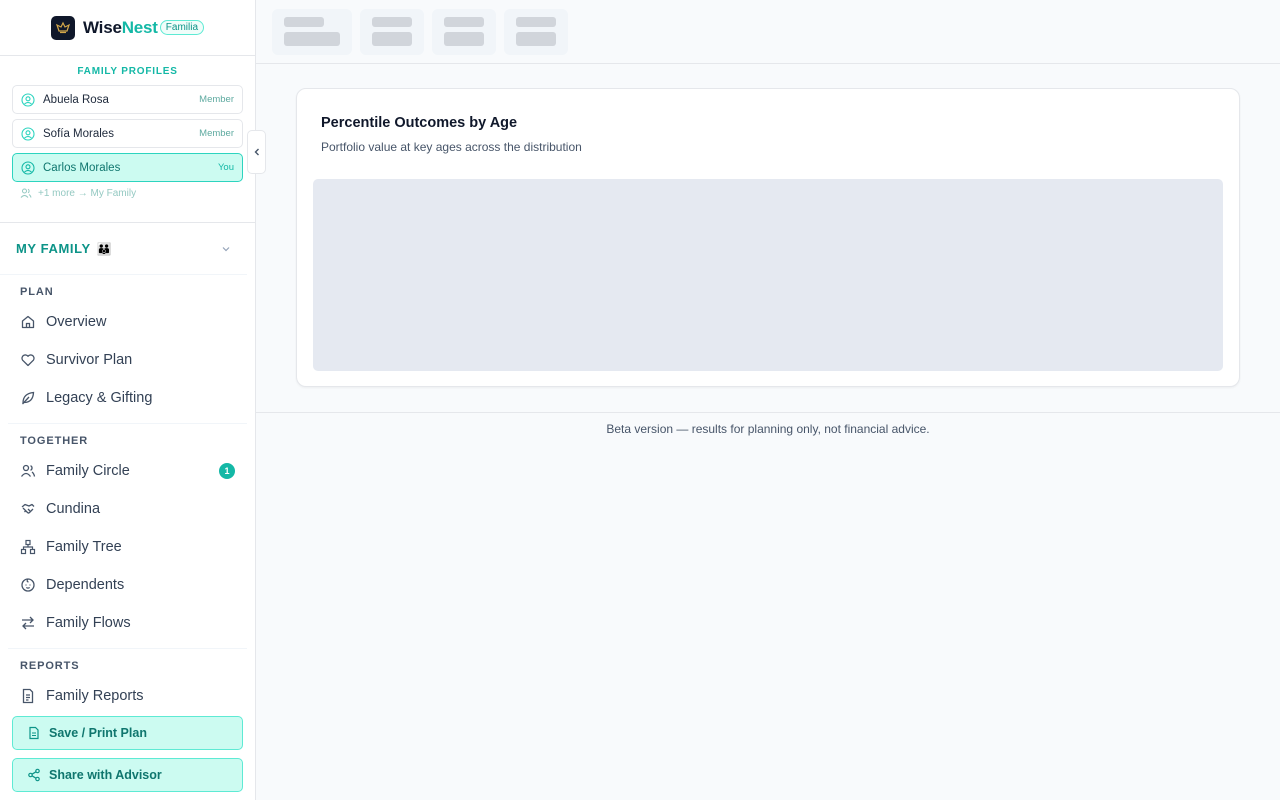 The image size is (1280, 800). Describe the element at coordinates (28, 508) in the screenshot. I see `handshake-icon` at that location.